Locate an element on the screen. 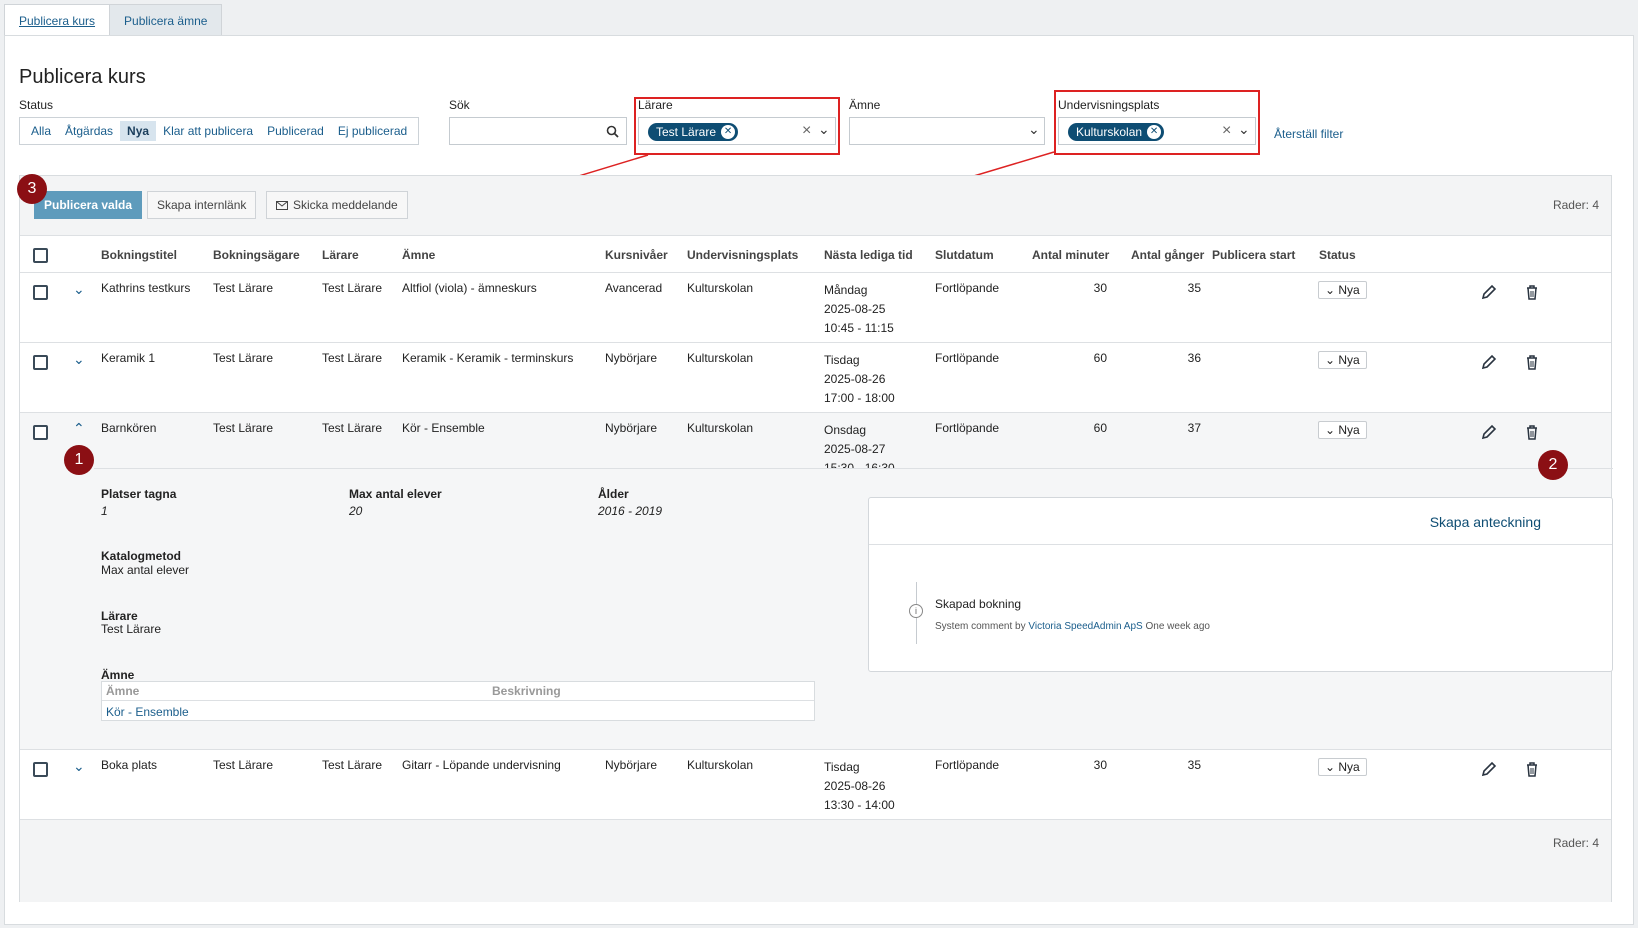 Image resolution: width=1638 pixels, height=928 pixels. detail-teacher-value: Test Lärare is located at coordinates (131, 629).